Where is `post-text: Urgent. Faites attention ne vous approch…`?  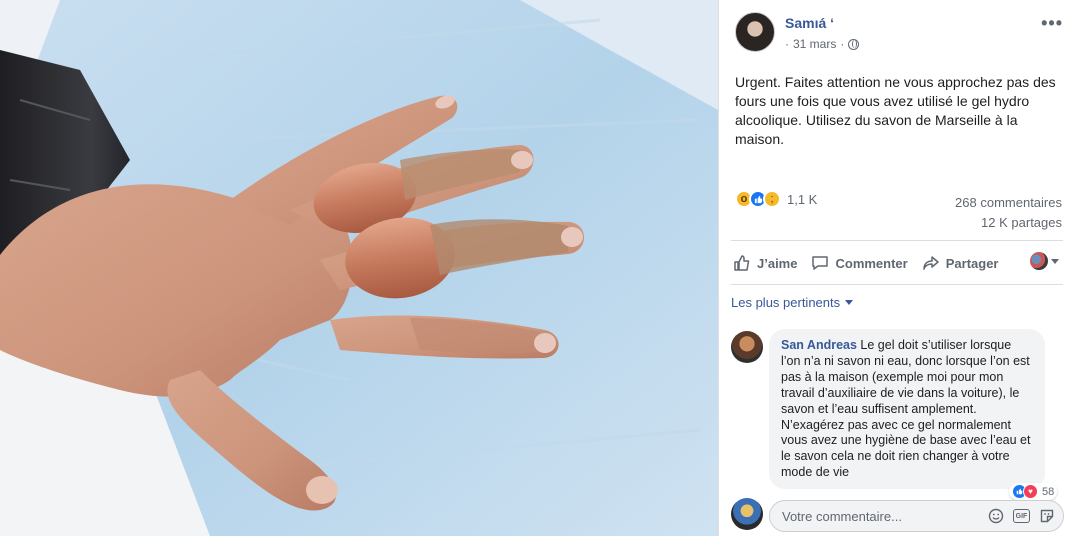
post-text: Urgent. Faites attention ne vous approch… is located at coordinates (895, 110).